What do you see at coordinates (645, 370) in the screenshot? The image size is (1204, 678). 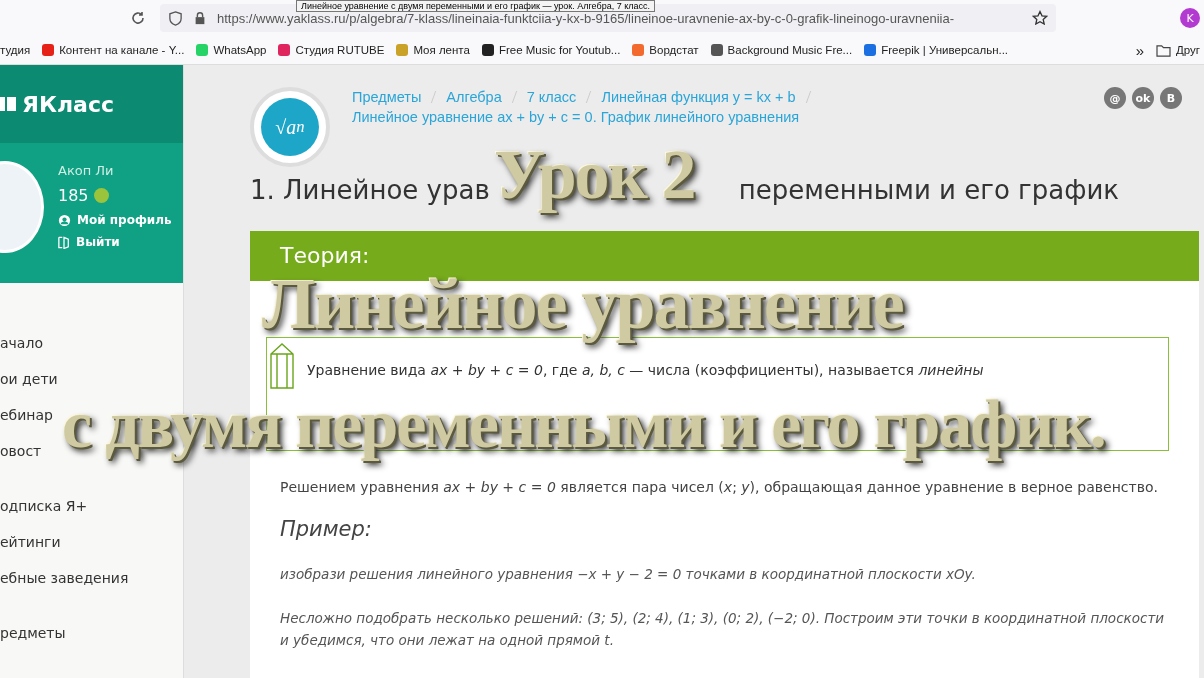 I see `definition-text: Уравнение вида ax + by + c = 0, где a, b, c — числа (коэффициенты), называется линейны` at bounding box center [645, 370].